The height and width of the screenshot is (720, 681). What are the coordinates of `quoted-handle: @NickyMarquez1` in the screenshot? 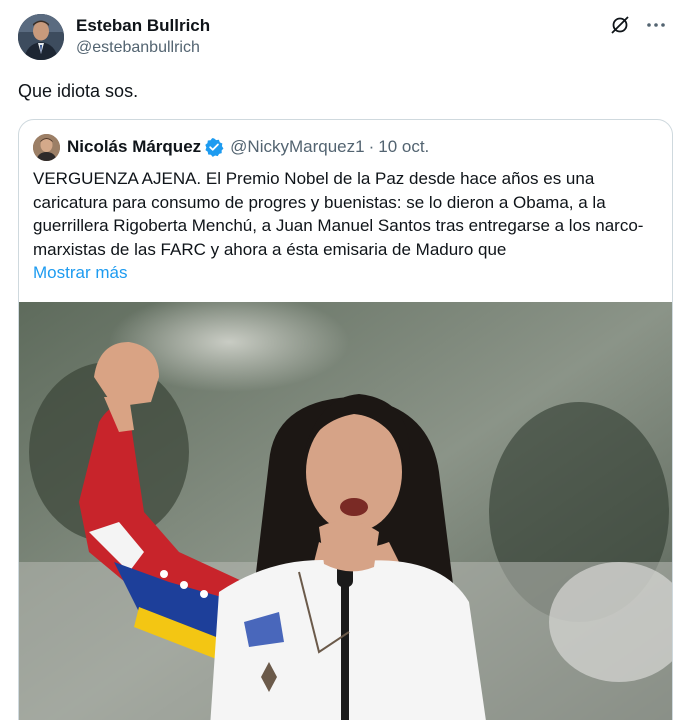 It's located at (297, 147).